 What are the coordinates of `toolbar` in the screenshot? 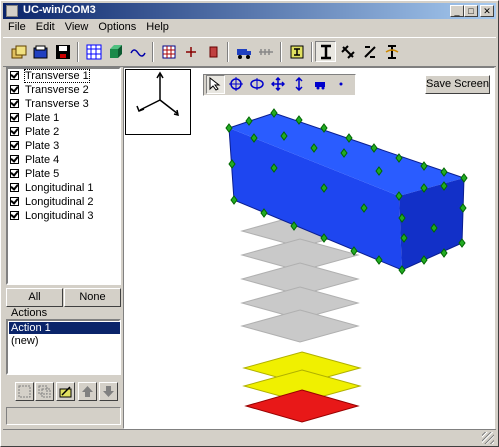 It's located at (249, 52).